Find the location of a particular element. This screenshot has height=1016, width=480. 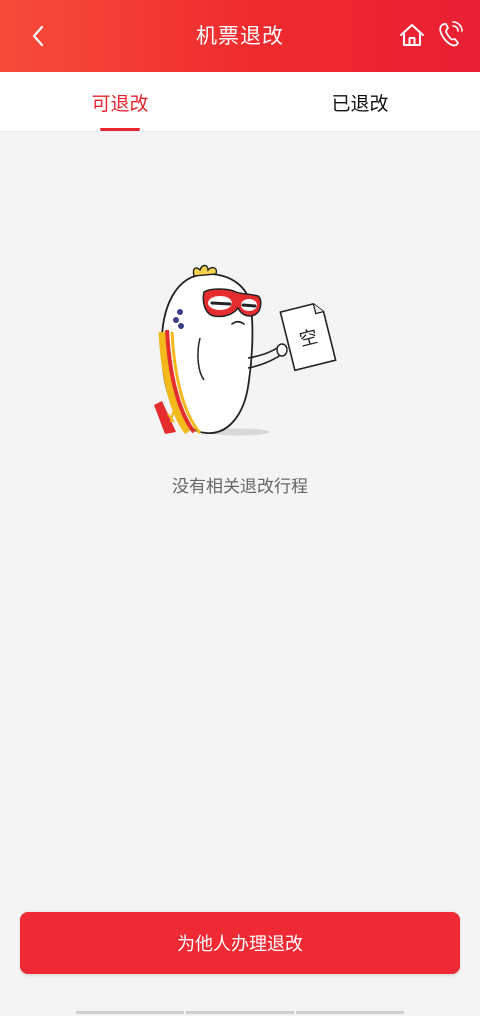

phone-button is located at coordinates (450, 35).